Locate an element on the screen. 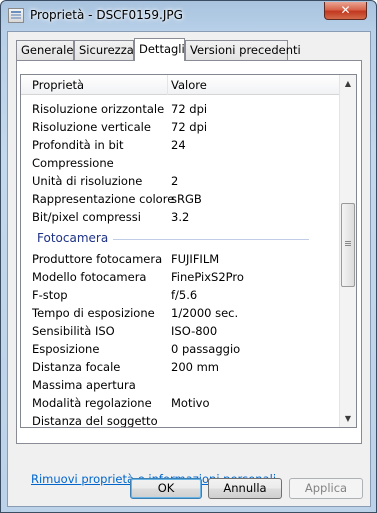 The width and height of the screenshot is (377, 513). table-row: Esposizione 0 passaggio is located at coordinates (180, 349).